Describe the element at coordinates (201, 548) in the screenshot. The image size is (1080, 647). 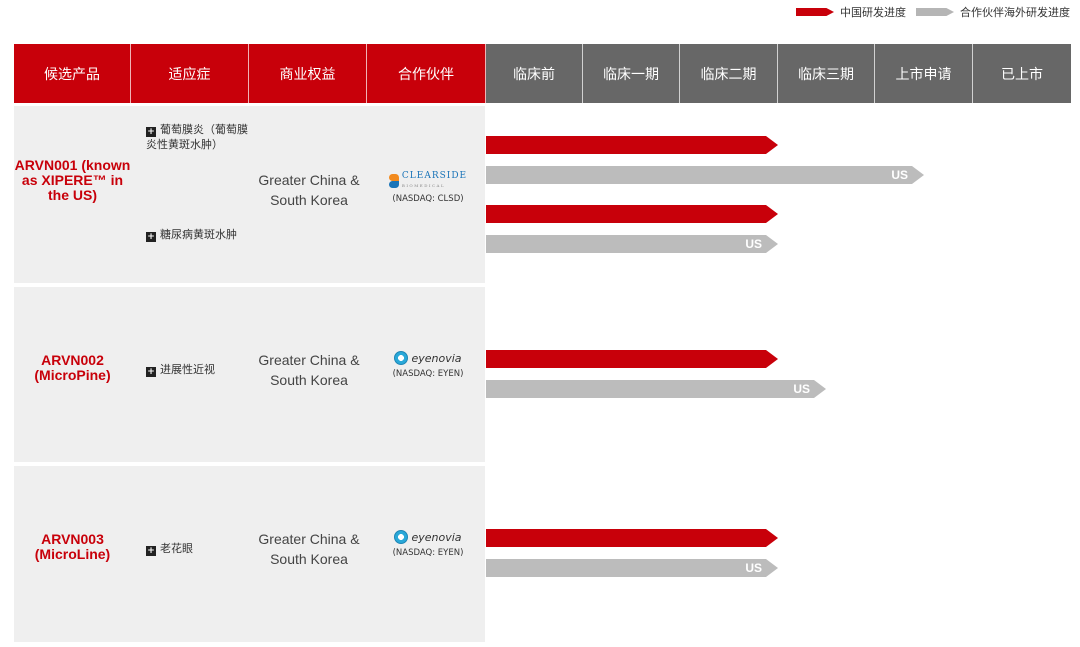
I see `indication-item: + 老花眼` at that location.